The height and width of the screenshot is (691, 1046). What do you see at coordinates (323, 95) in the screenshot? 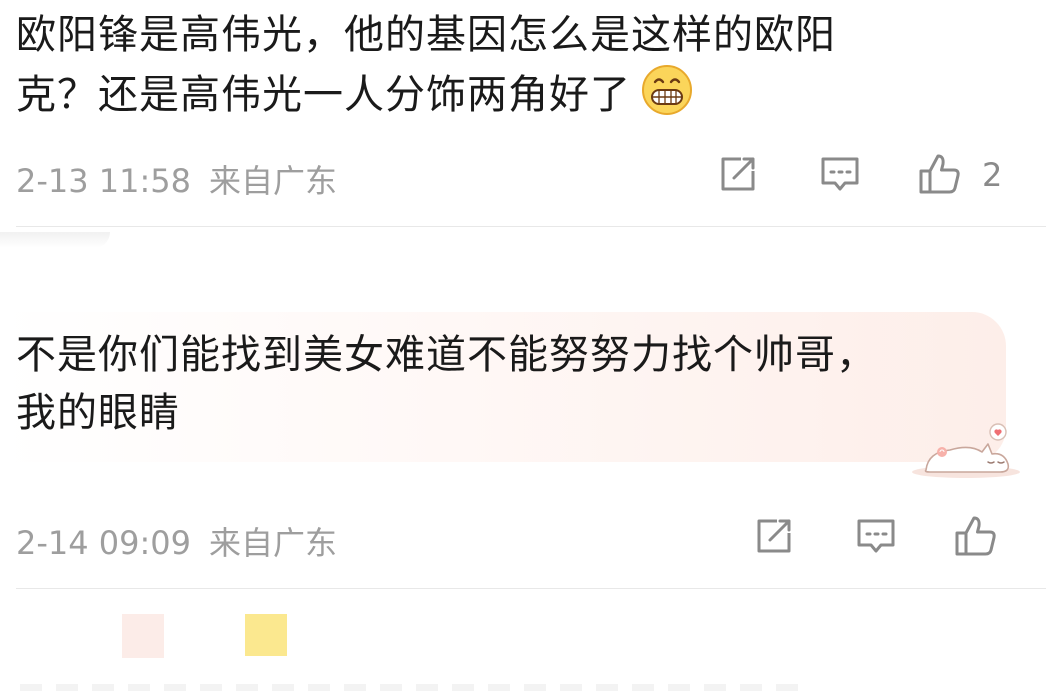
I see `comment-1-line-2-text: 克？还是高伟光一人分饰两角好了` at bounding box center [323, 95].